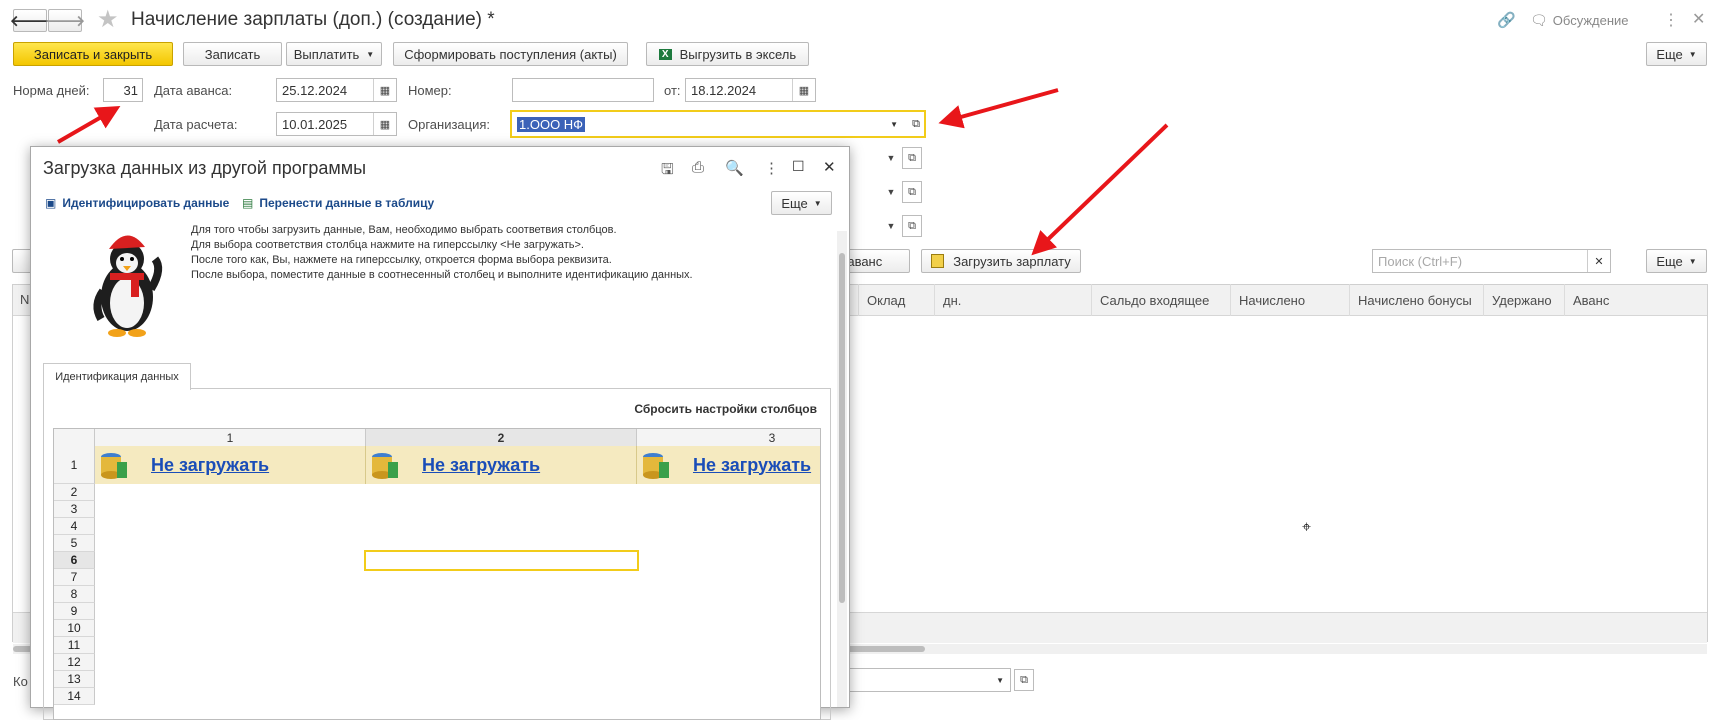 The image size is (1717, 720). Describe the element at coordinates (667, 171) in the screenshot. I see `save-icon: 🖫` at that location.